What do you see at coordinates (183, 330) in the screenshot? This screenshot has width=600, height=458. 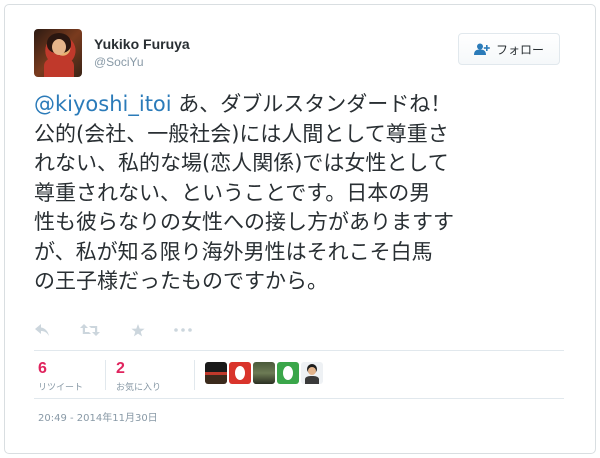 I see `more-icon` at bounding box center [183, 330].